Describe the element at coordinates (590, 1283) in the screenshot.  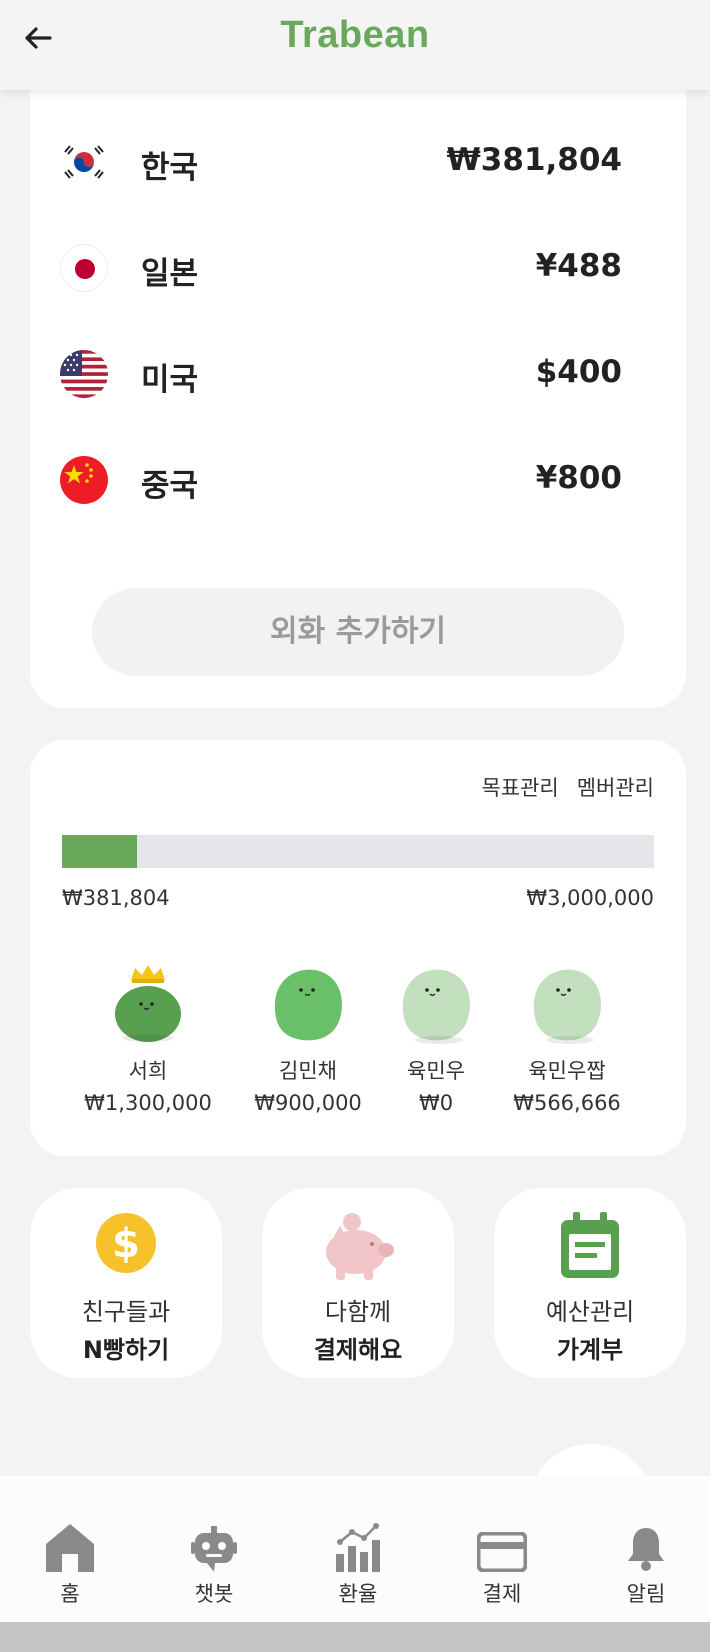
I see `budget-tile: 예산관리 가계부` at that location.